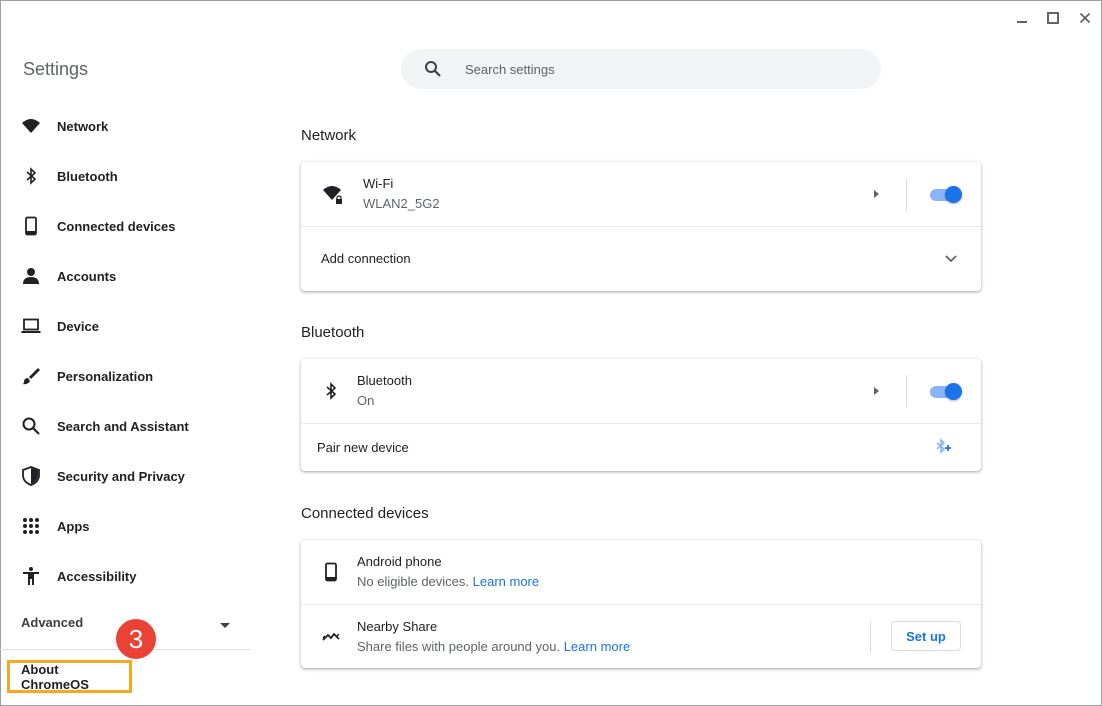 The width and height of the screenshot is (1102, 706). Describe the element at coordinates (506, 581) in the screenshot. I see `android-learn-more-link: Learn more` at that location.